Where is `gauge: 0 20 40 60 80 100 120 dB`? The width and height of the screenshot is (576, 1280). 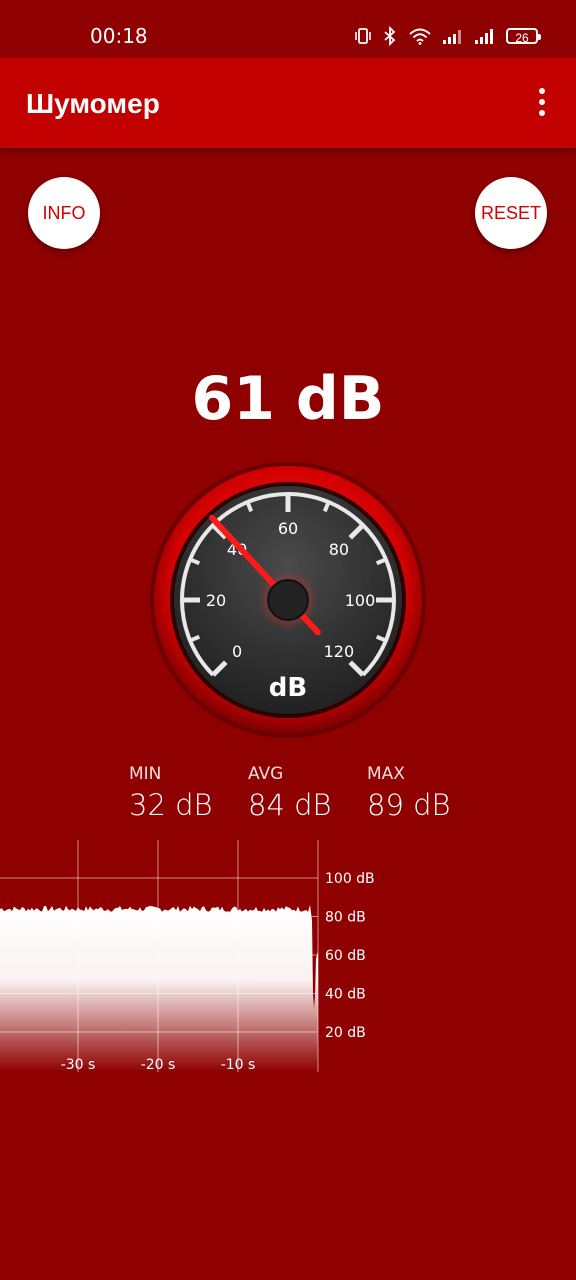
gauge: 0 20 40 60 80 100 120 dB is located at coordinates (288, 600).